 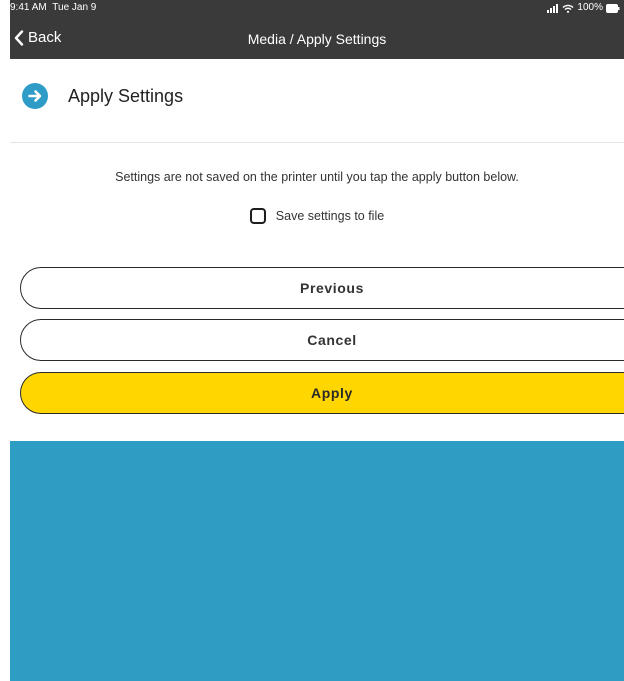 I want to click on signal-icon, so click(x=553, y=8).